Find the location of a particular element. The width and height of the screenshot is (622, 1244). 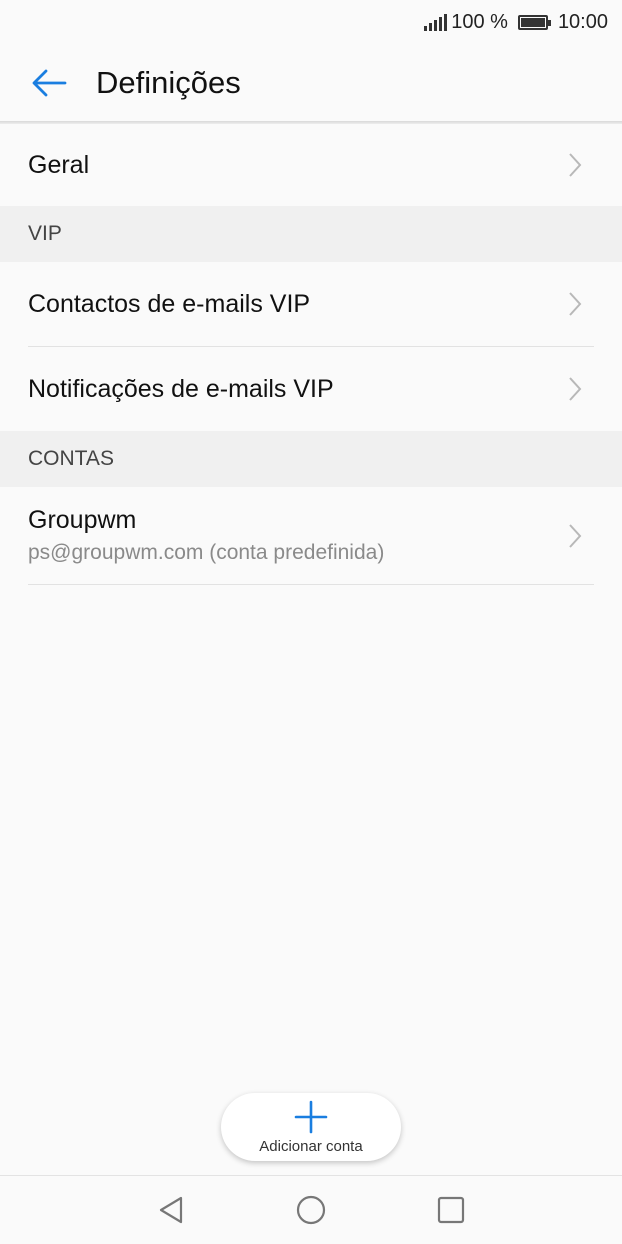

back-button is located at coordinates (49, 83).